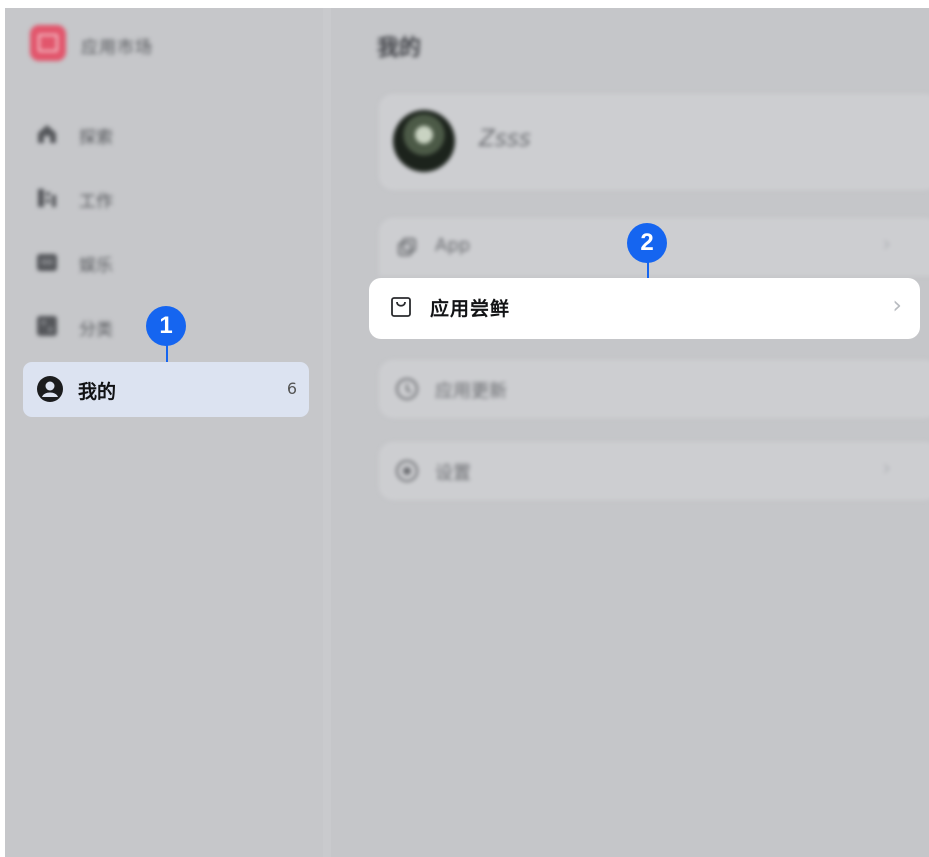  I want to click on sidebar-item-label: 工作, so click(96, 202).